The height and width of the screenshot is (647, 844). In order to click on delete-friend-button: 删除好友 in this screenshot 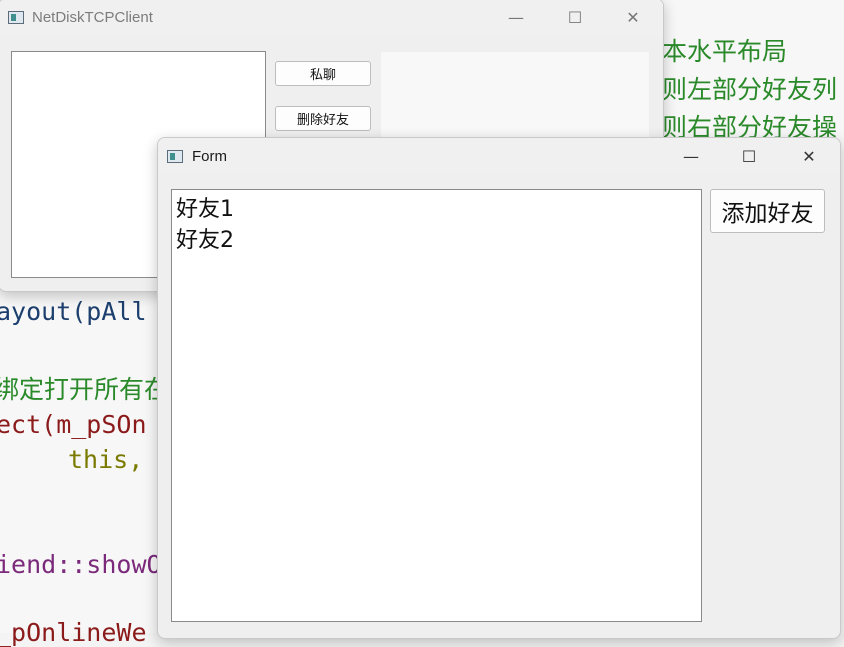, I will do `click(323, 118)`.